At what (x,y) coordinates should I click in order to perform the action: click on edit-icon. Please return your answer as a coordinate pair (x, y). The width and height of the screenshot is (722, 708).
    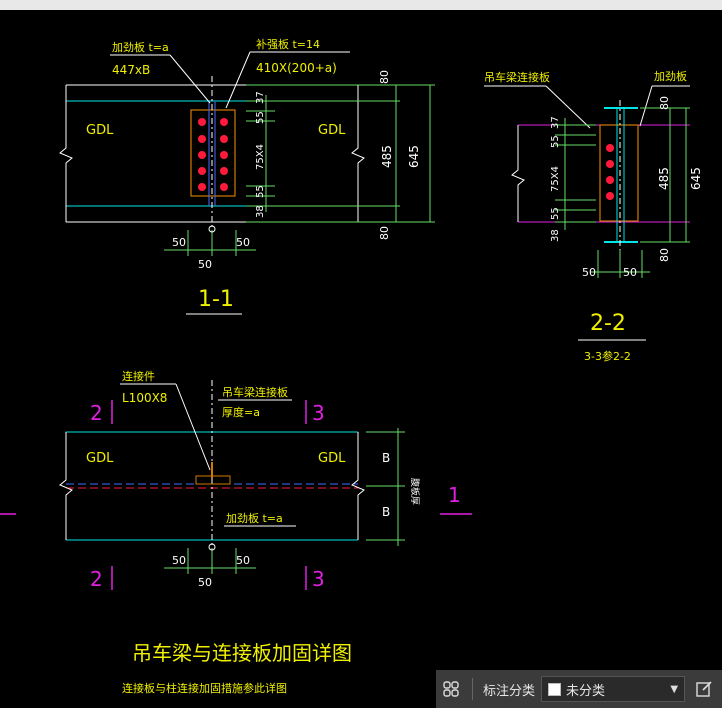
    Looking at the image, I should click on (704, 689).